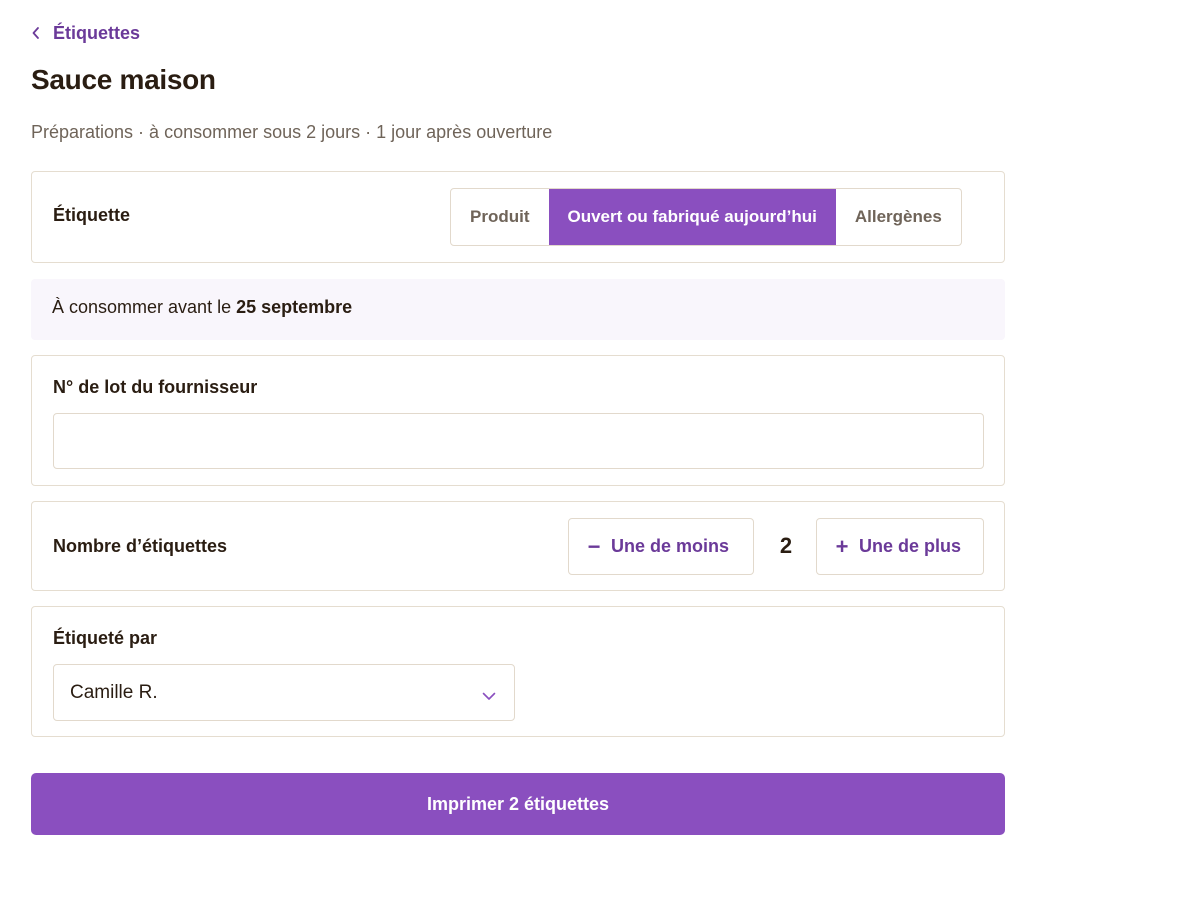  I want to click on back-link: Étiquettes, so click(85, 33).